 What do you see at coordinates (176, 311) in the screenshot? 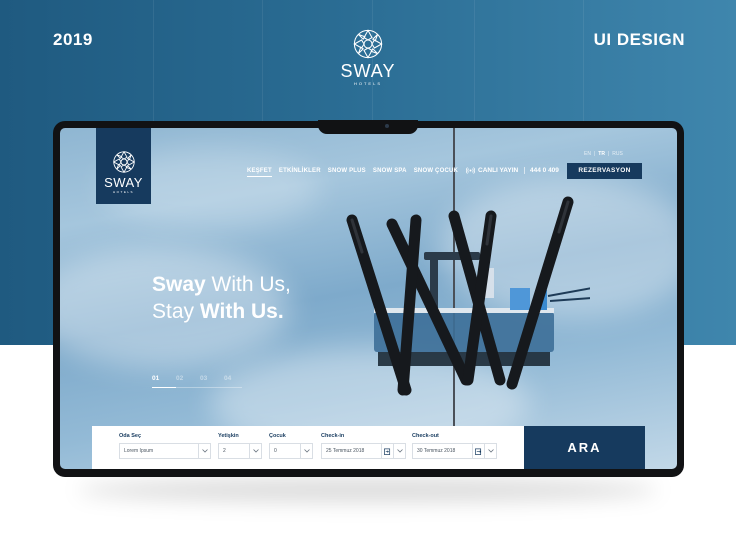
I see `hero-line-2-pre: Stay` at bounding box center [176, 311].